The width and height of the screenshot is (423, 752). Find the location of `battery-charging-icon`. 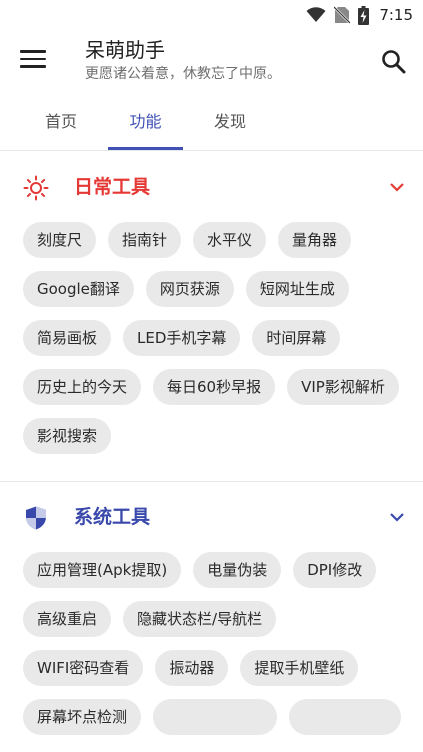

battery-charging-icon is located at coordinates (364, 15).